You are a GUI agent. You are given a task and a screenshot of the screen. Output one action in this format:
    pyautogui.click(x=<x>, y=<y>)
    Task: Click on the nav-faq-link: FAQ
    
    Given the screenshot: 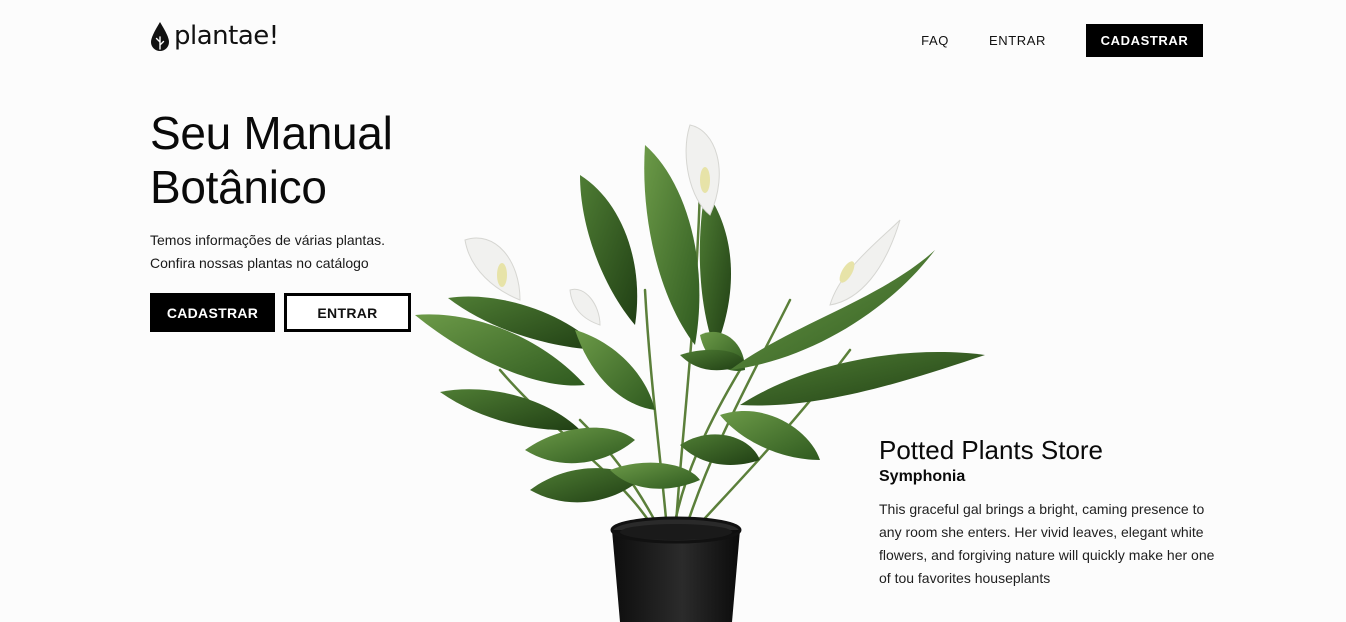 What is the action you would take?
    pyautogui.click(x=935, y=40)
    